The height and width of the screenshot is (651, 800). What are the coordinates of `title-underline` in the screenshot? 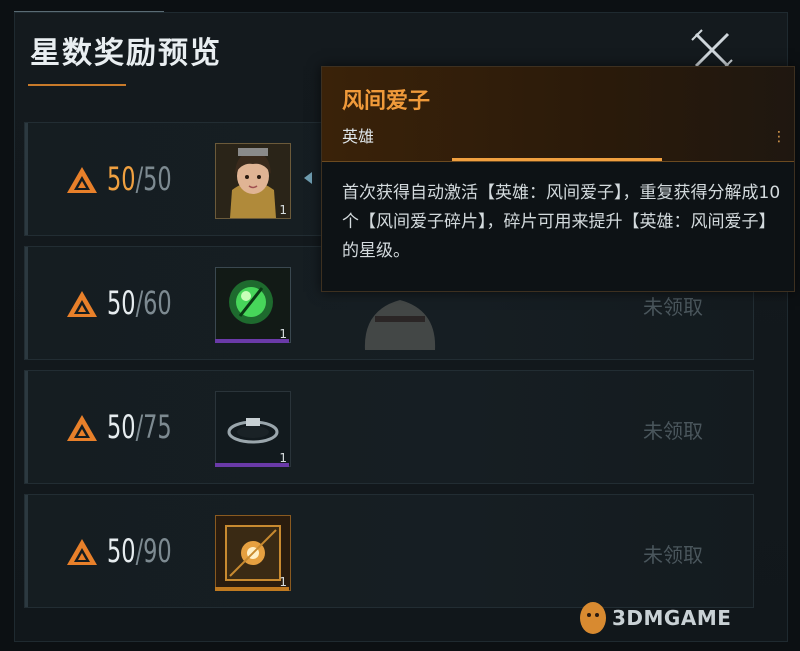 It's located at (77, 85).